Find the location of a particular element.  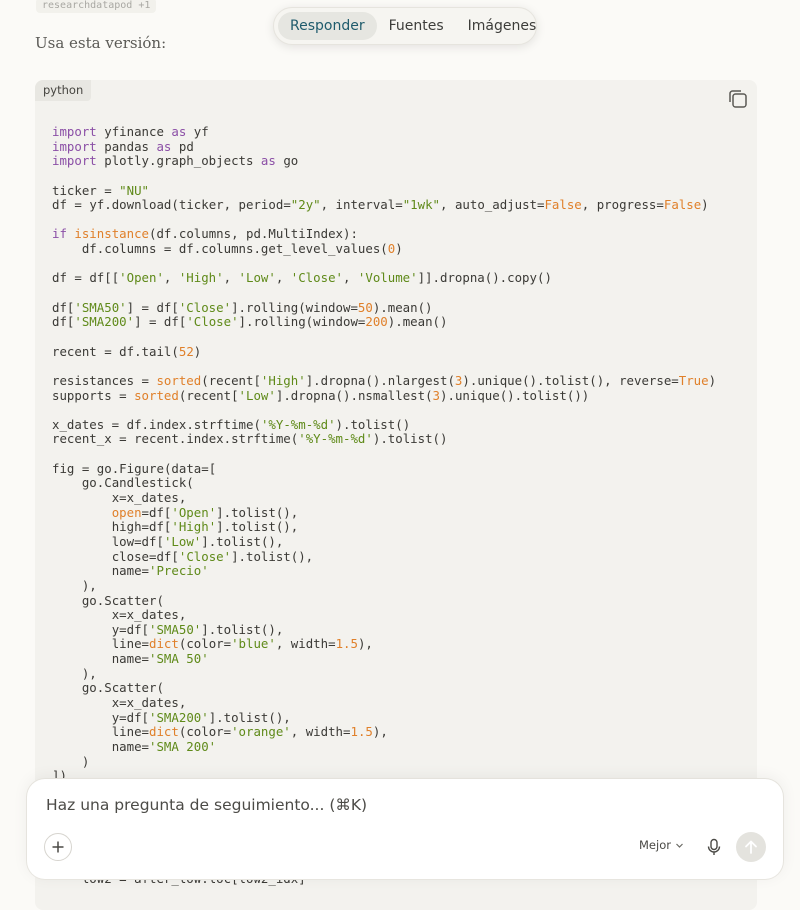

code-line: y=df['SMA50'].tolist(), is located at coordinates (197, 629).